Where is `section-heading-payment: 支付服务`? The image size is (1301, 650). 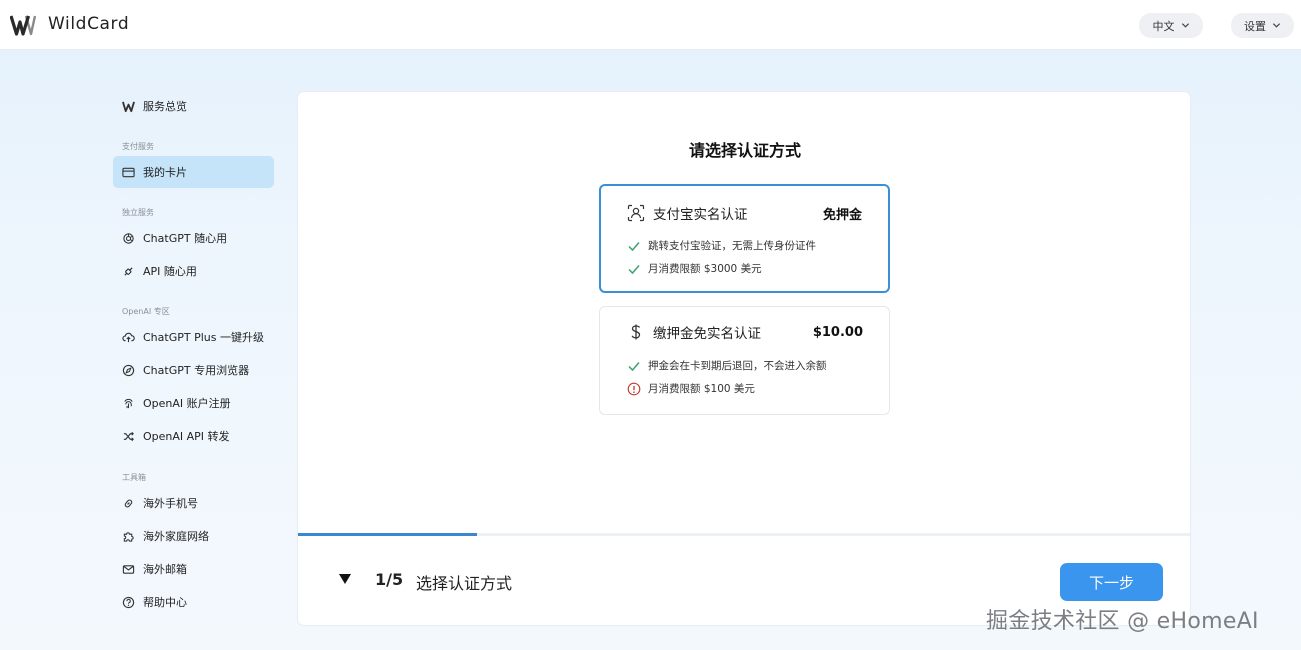
section-heading-payment: 支付服务 is located at coordinates (138, 146).